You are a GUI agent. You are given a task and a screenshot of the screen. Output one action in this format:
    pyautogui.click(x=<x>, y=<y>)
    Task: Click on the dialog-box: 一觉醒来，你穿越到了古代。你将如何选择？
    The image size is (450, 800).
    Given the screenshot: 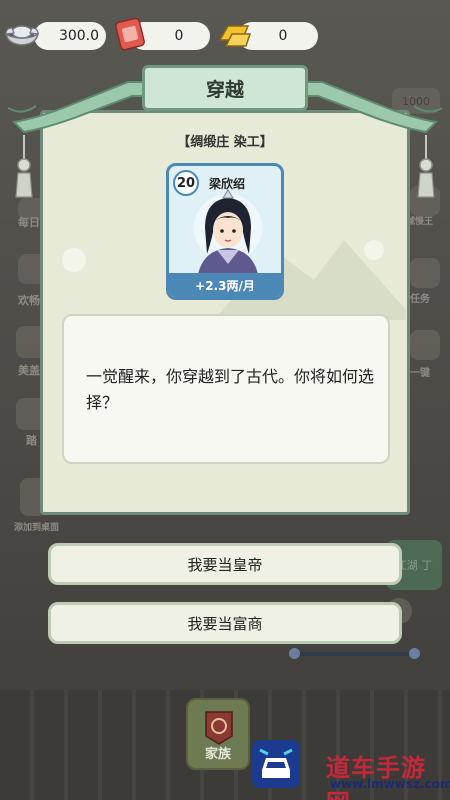 What is the action you would take?
    pyautogui.click(x=226, y=389)
    